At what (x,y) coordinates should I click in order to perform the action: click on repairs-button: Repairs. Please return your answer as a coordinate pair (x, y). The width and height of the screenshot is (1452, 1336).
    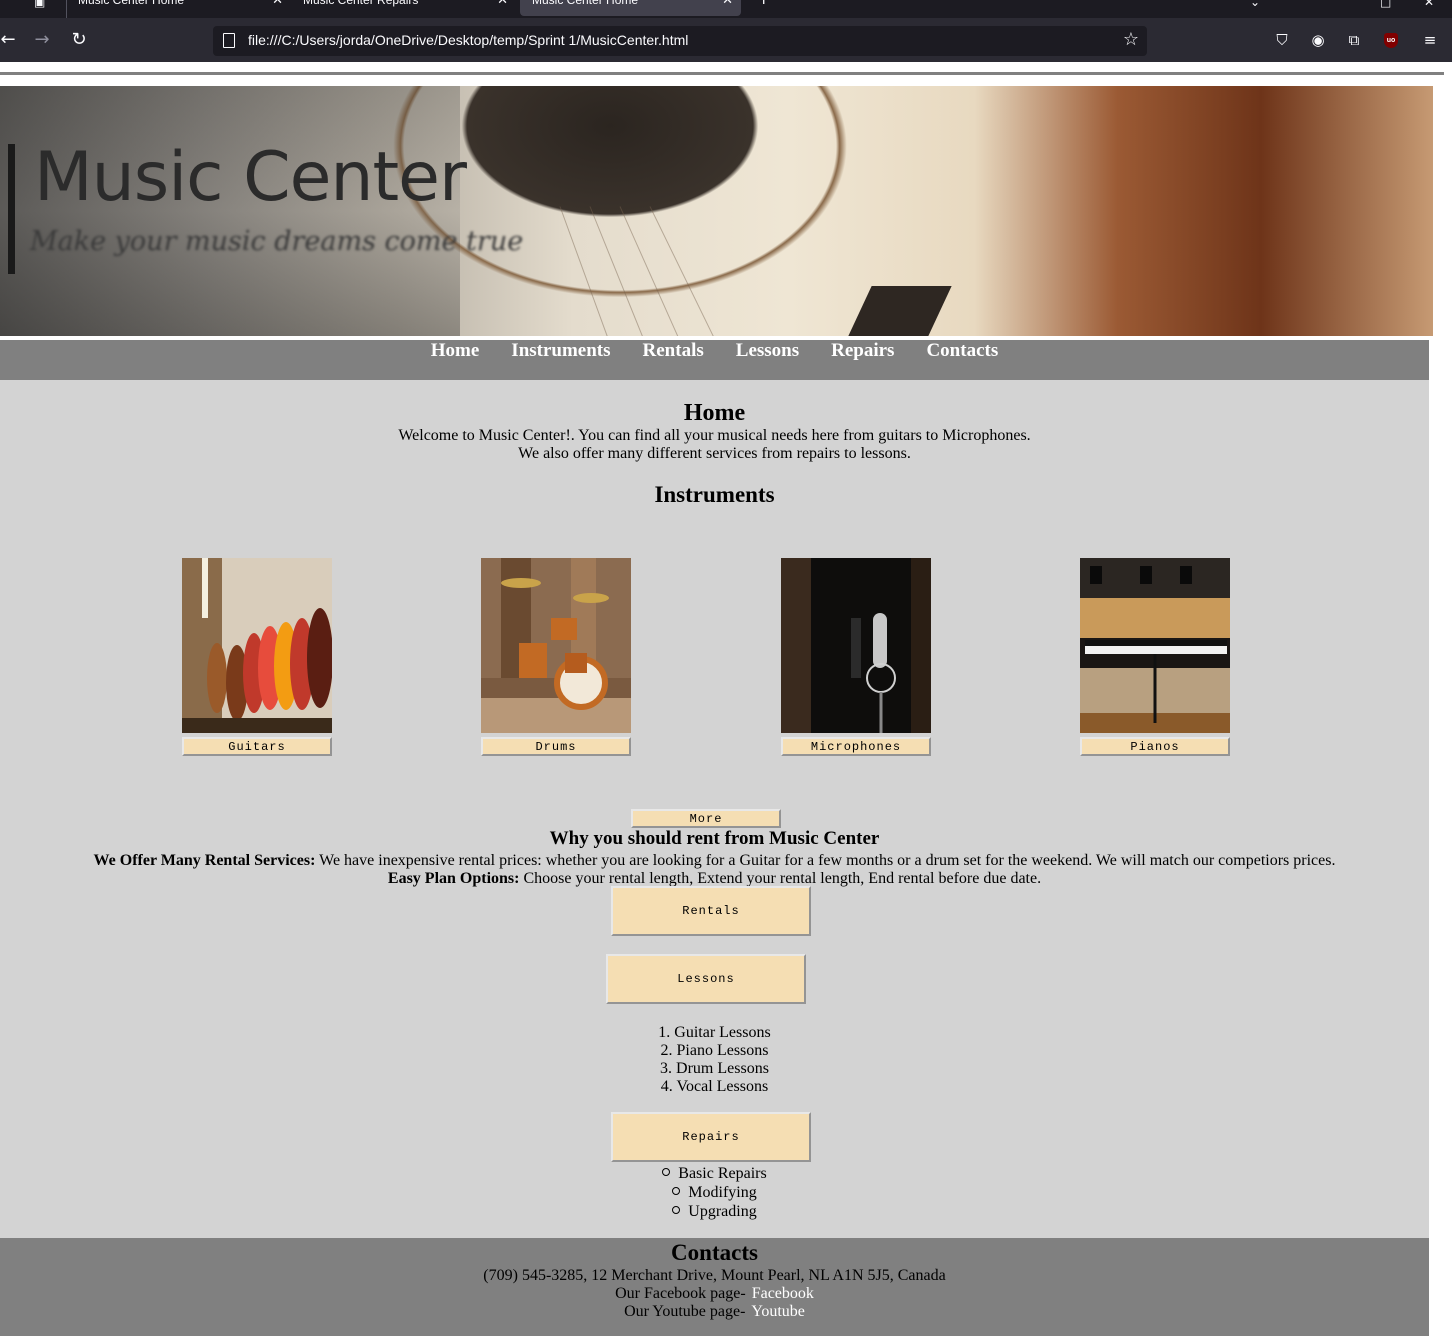
    Looking at the image, I should click on (711, 1137).